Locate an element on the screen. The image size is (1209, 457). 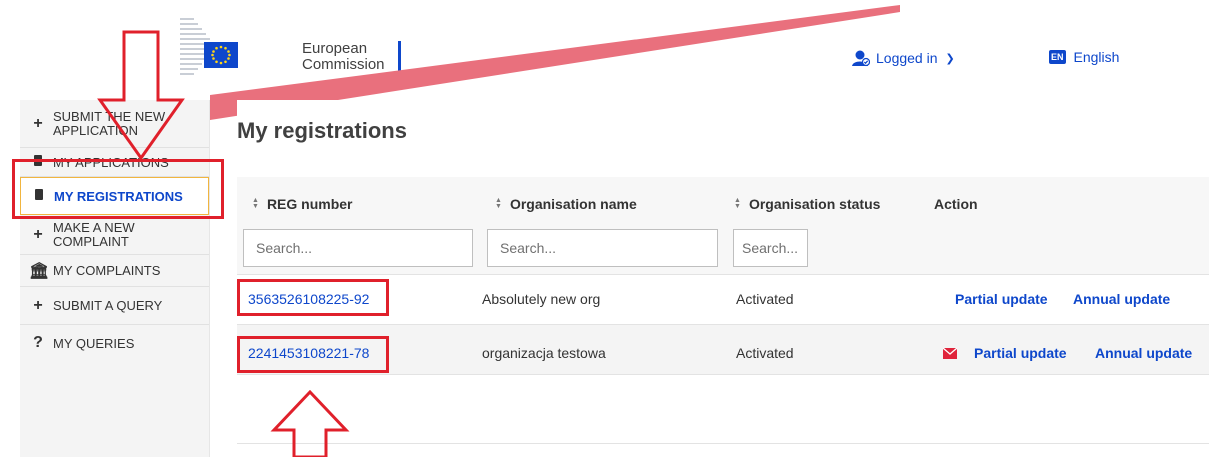
reg-number-link: 2241453108221-78 is located at coordinates (308, 353).